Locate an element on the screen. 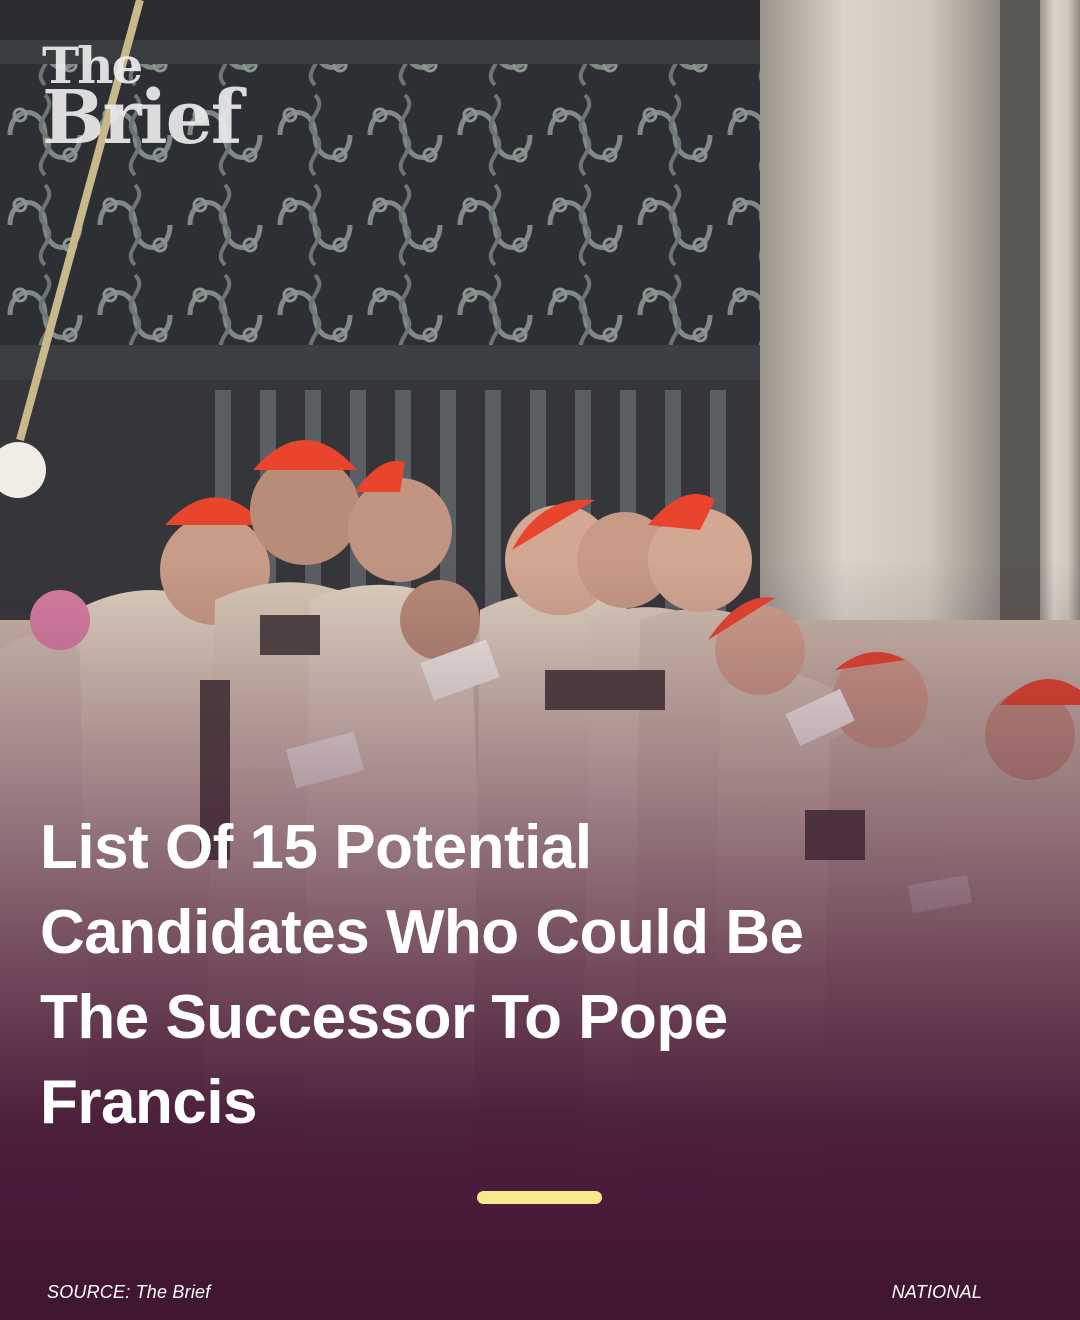  category-label: NATIONAL is located at coordinates (936, 1292).